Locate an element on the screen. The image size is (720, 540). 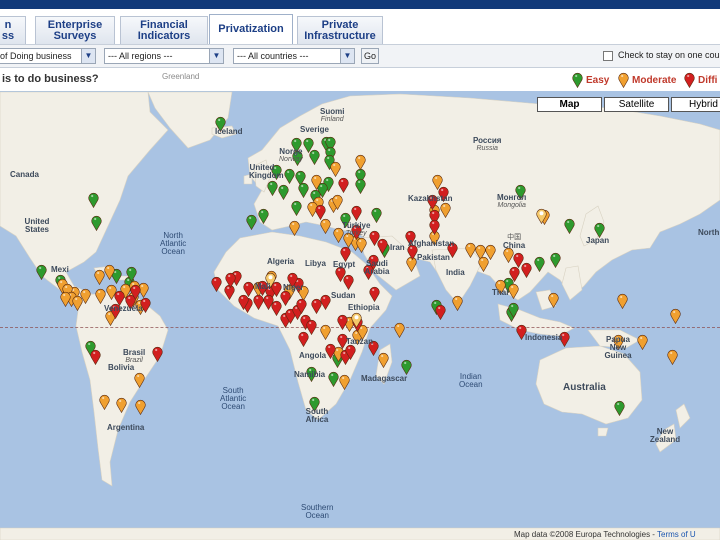
label-egypt: Egypt is located at coordinates (344, 264).